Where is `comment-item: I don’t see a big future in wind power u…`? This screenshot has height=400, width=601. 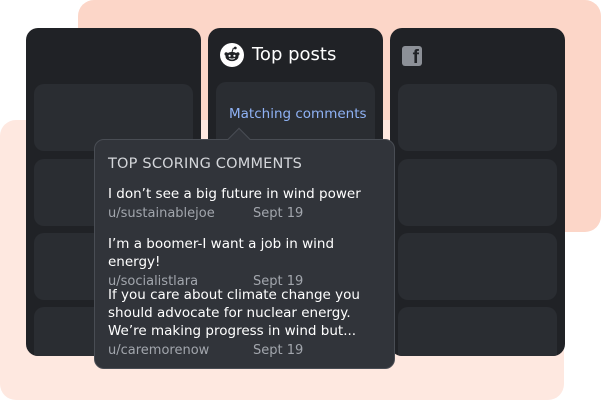 comment-item: I don’t see a big future in wind power u… is located at coordinates (247, 204).